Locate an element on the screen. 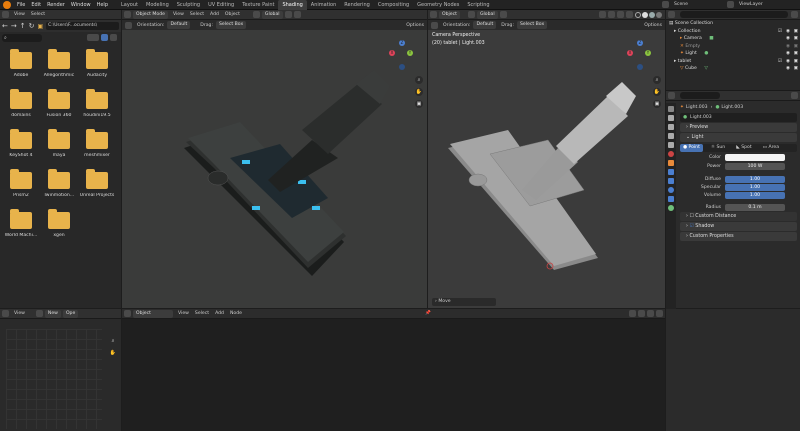  volume-slider: 1.00 is located at coordinates (755, 195).